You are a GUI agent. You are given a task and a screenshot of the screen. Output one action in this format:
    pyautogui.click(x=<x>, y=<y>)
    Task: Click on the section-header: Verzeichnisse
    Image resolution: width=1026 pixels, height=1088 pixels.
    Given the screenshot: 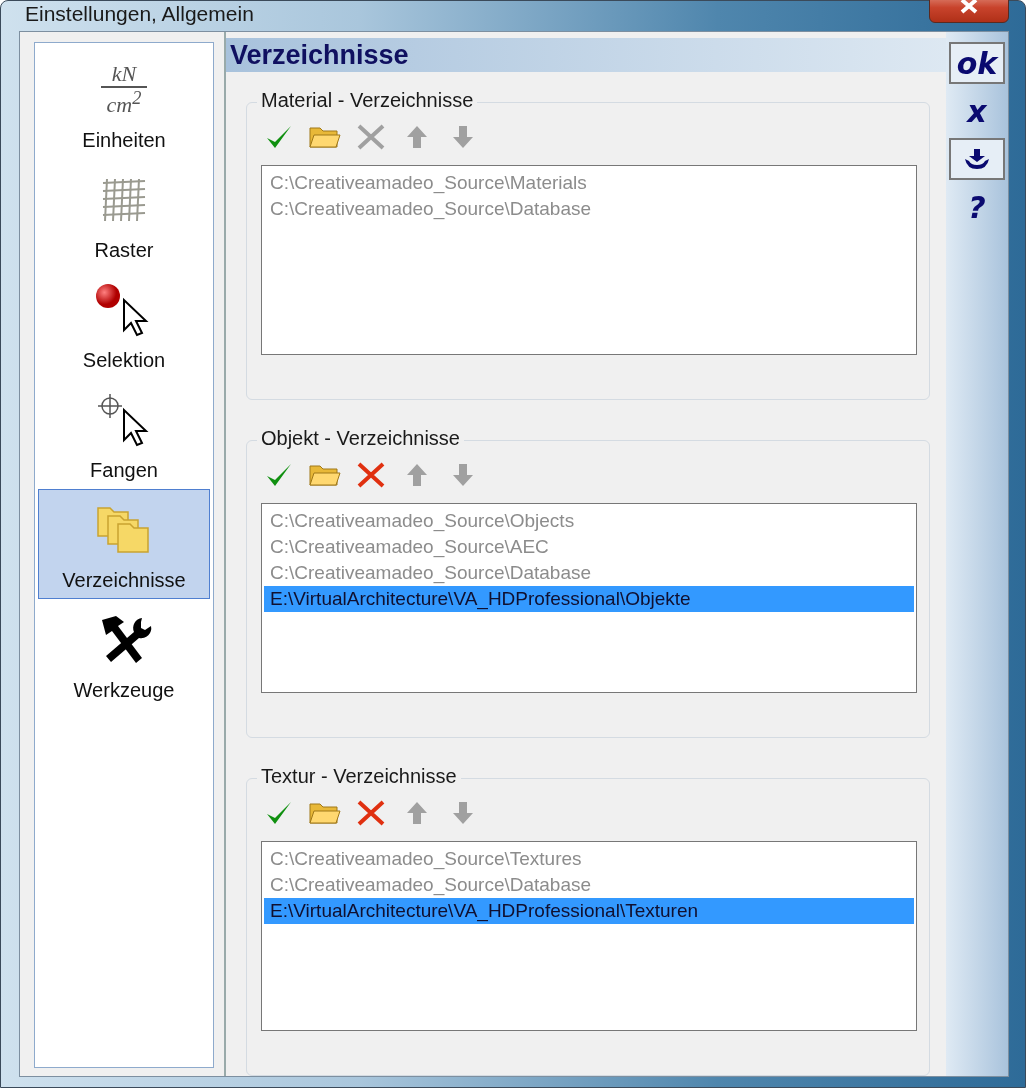 What is the action you would take?
    pyautogui.click(x=586, y=55)
    